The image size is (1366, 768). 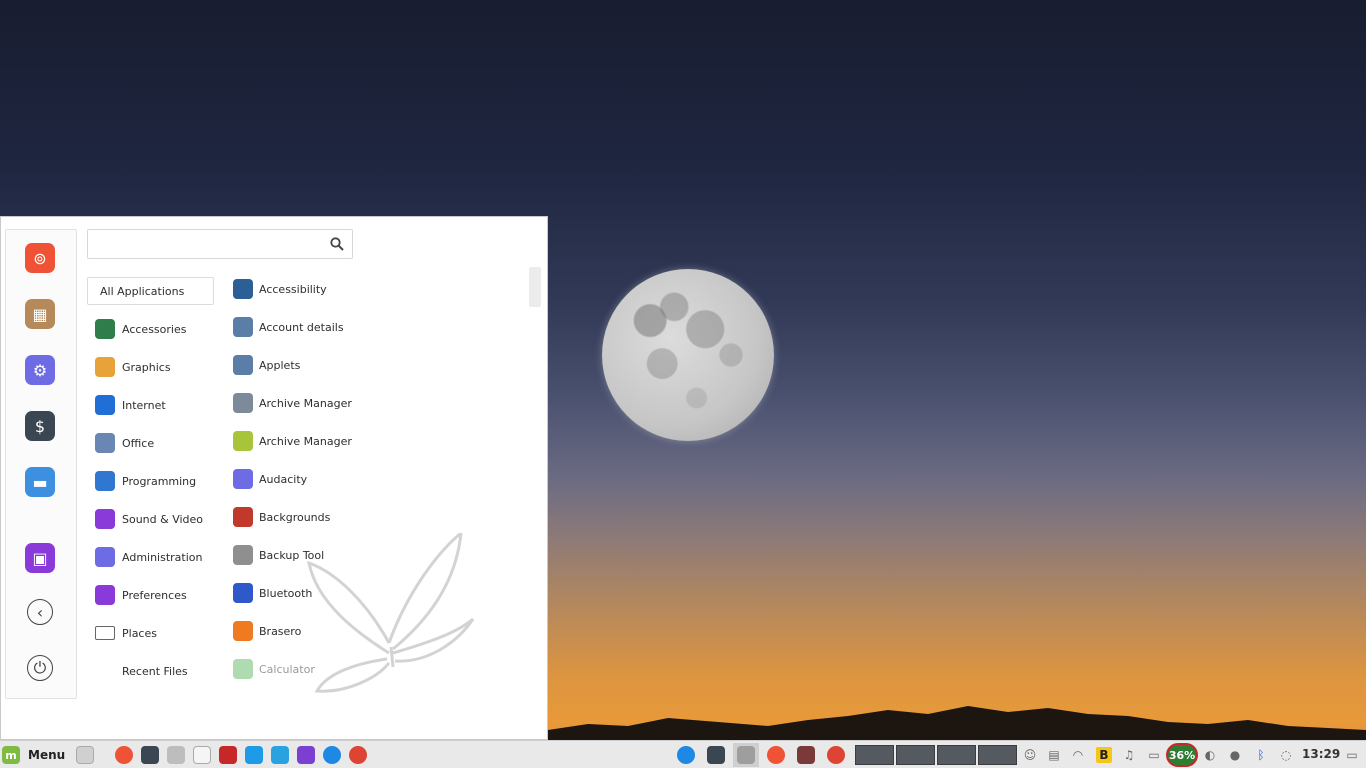 I want to click on graphics-icon, so click(x=105, y=367).